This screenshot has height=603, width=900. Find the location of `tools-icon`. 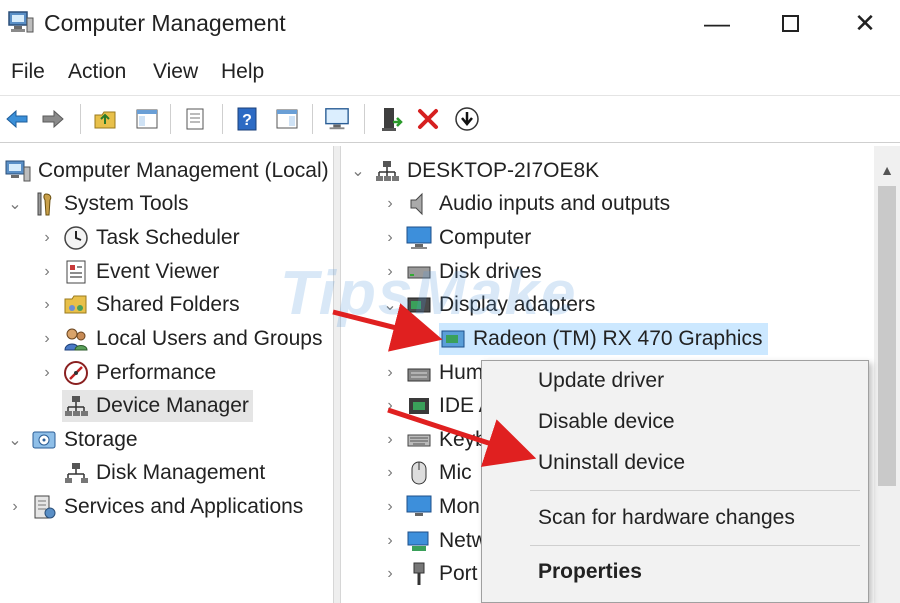

tools-icon is located at coordinates (44, 204).